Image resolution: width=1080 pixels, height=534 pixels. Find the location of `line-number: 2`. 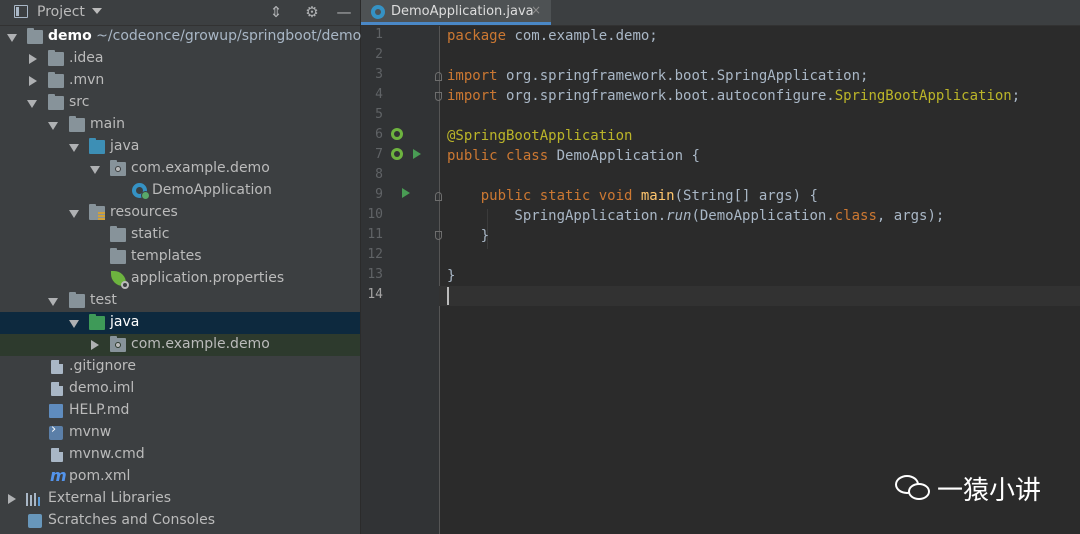

line-number: 2 is located at coordinates (379, 54).